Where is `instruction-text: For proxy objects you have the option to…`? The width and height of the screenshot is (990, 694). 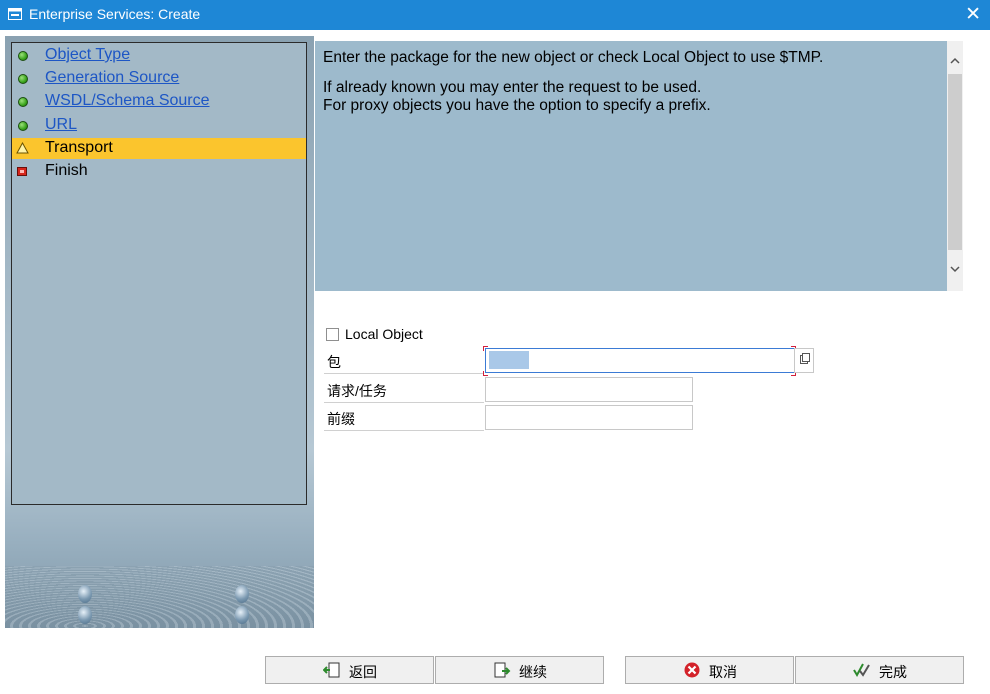 instruction-text: For proxy objects you have the option to… is located at coordinates (517, 105).